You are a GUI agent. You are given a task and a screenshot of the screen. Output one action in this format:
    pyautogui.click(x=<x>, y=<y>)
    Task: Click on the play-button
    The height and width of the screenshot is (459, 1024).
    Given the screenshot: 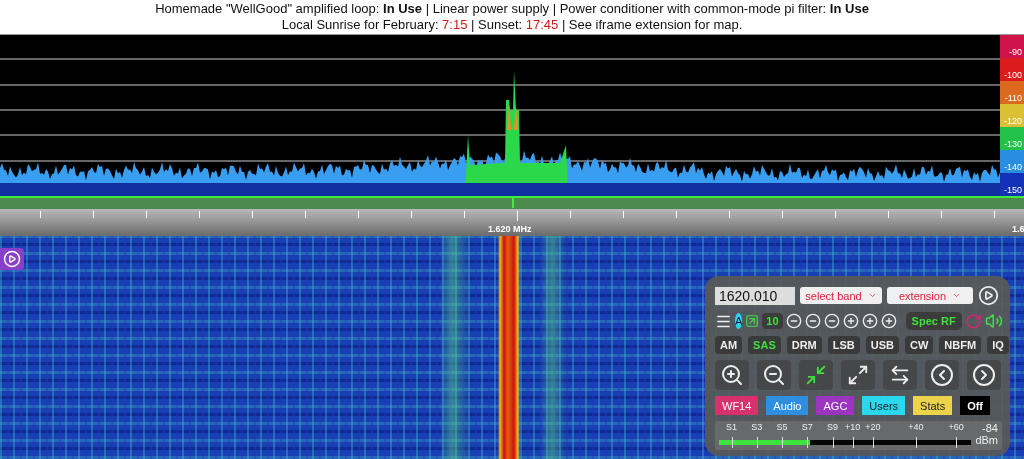 What is the action you would take?
    pyautogui.click(x=12, y=259)
    